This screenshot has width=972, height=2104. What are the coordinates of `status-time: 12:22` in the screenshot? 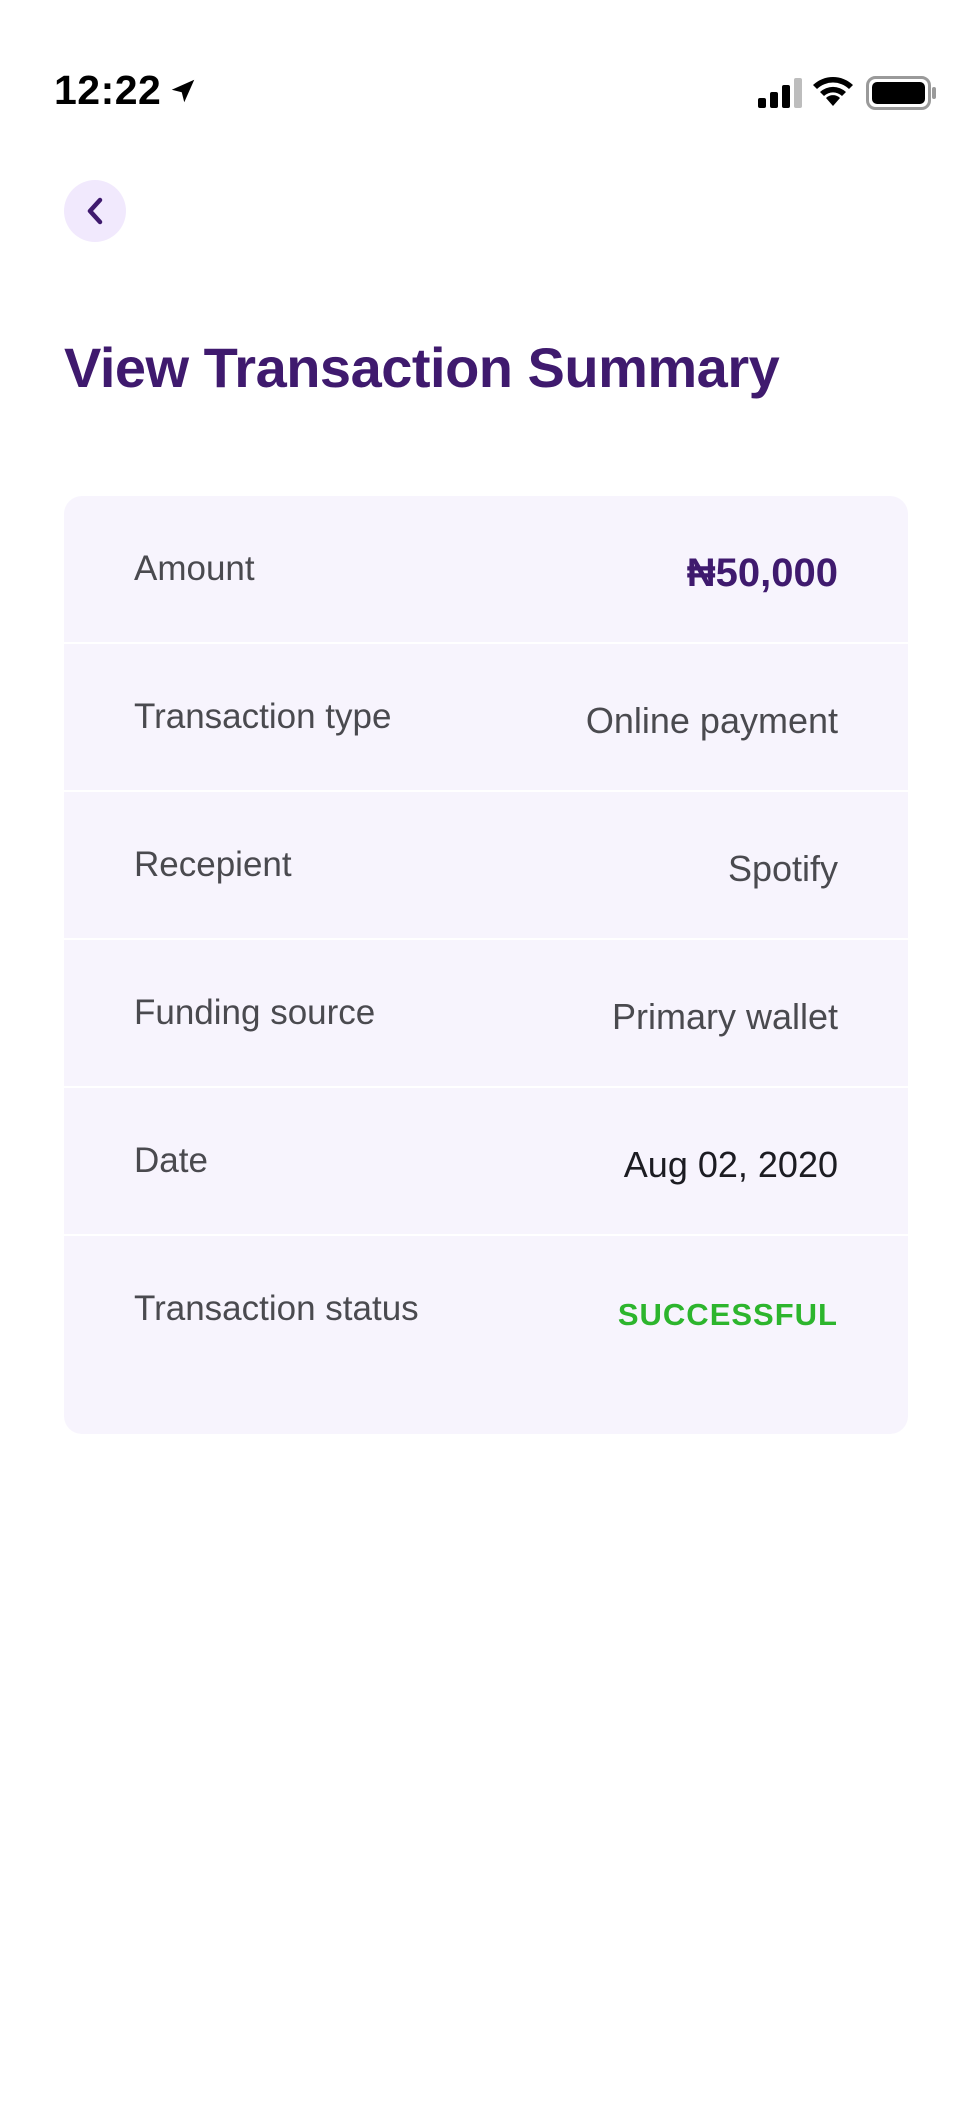 It's located at (108, 90).